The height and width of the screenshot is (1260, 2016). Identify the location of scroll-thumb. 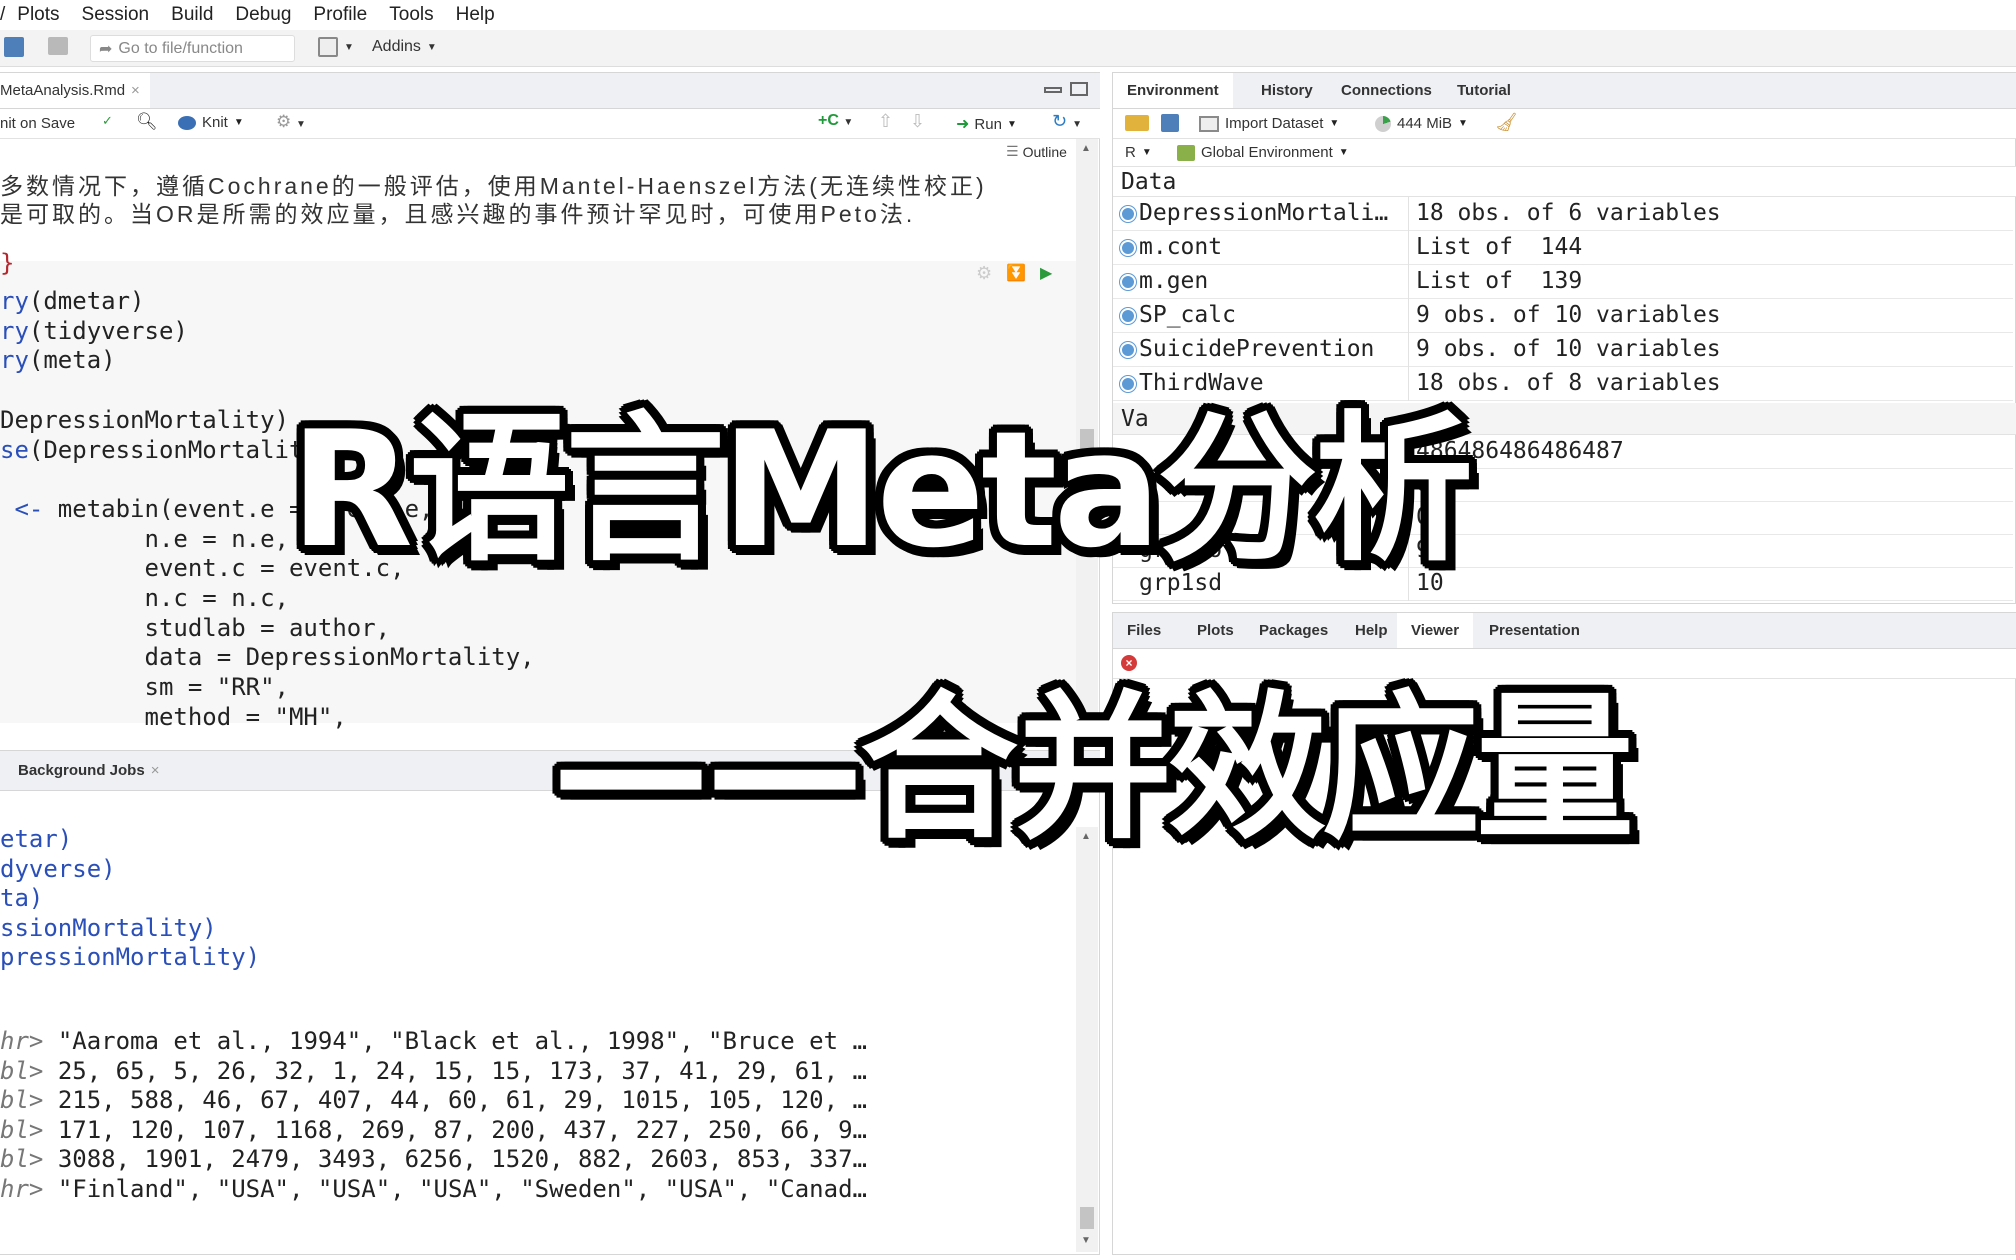
(1087, 1218).